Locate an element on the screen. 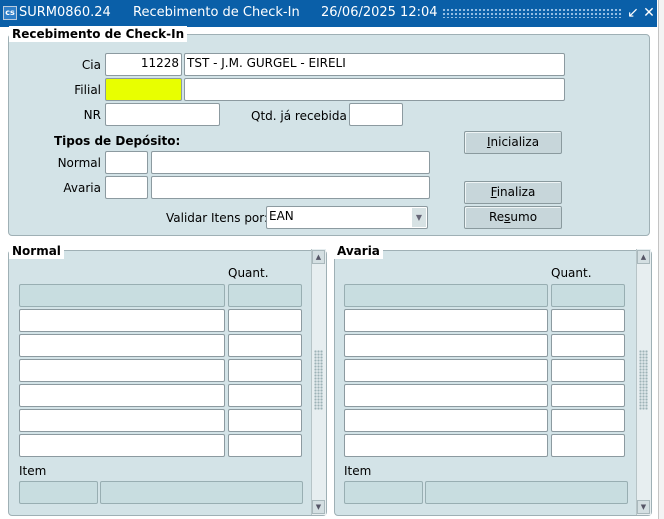 This screenshot has width=664, height=519. normal-name-field is located at coordinates (290, 162).